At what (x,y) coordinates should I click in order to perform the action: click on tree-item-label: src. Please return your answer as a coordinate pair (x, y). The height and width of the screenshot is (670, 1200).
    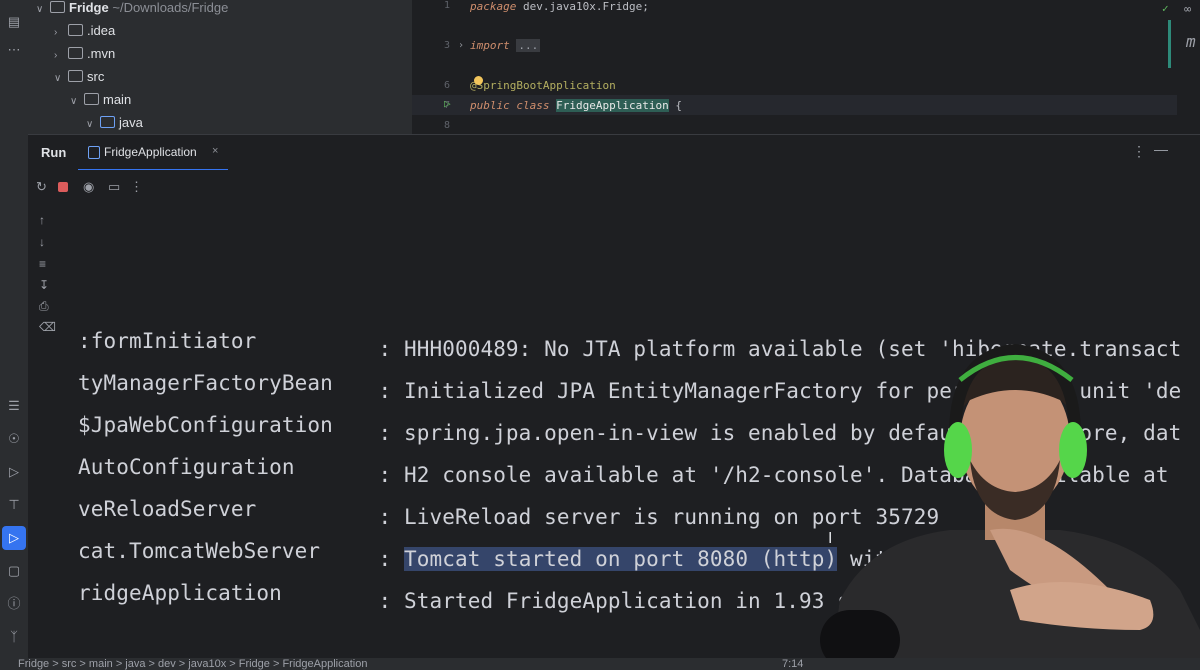
    Looking at the image, I should click on (96, 76).